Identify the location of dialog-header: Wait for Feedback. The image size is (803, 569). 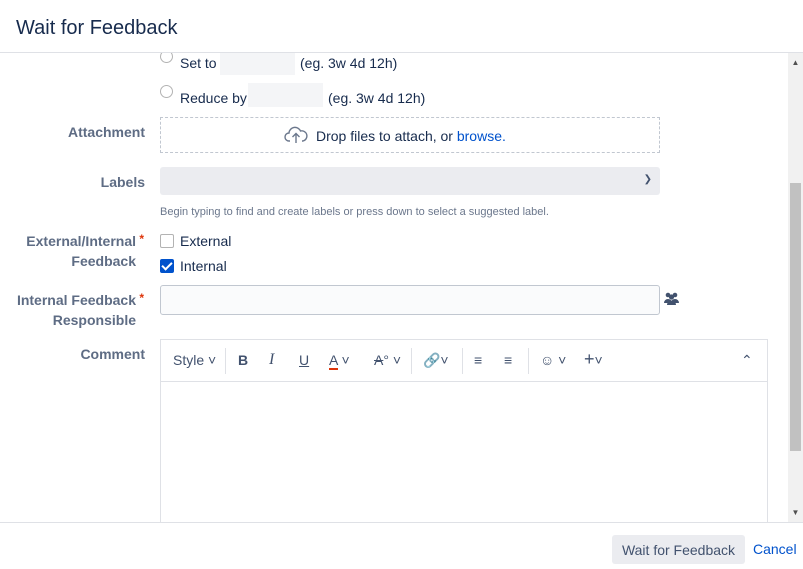
(401, 26).